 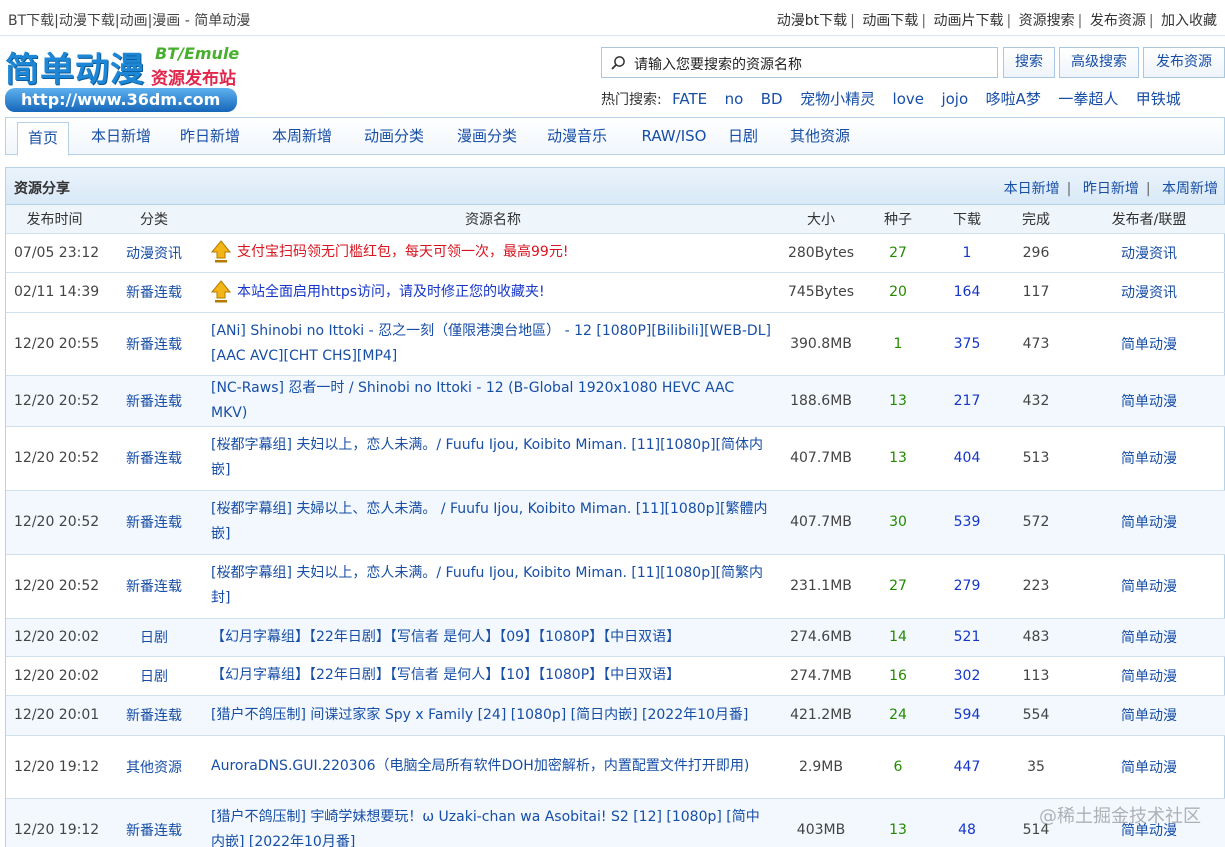 I want to click on col-header: 资源名称, so click(x=493, y=219).